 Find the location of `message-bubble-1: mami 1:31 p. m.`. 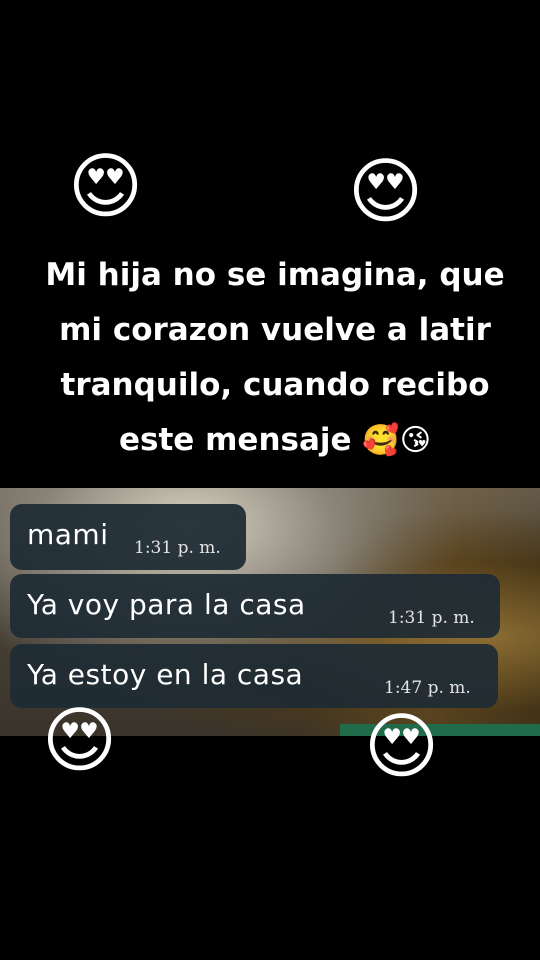

message-bubble-1: mami 1:31 p. m. is located at coordinates (128, 537).